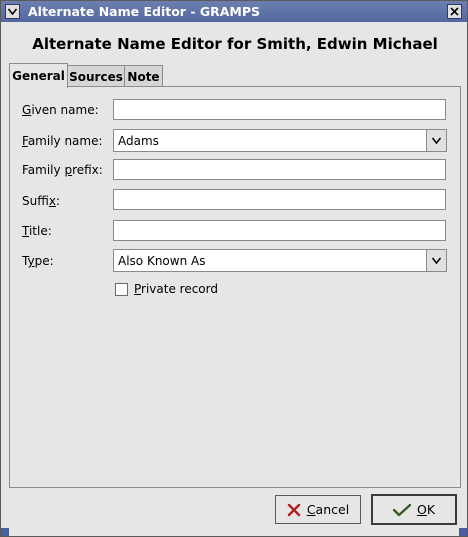 Image resolution: width=468 pixels, height=537 pixels. Describe the element at coordinates (426, 509) in the screenshot. I see `ok-label: OK` at that location.